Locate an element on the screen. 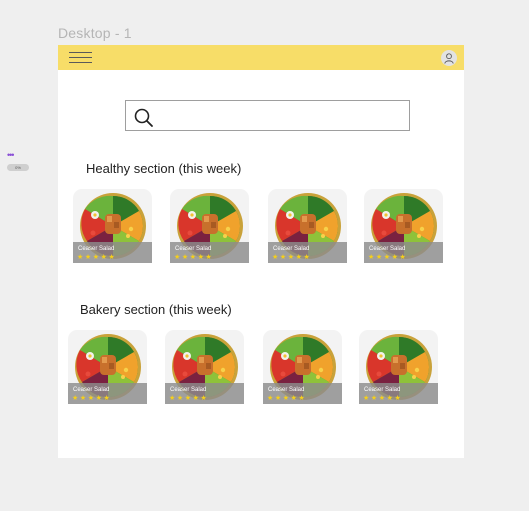 The height and width of the screenshot is (511, 529). search-bar is located at coordinates (267, 115).